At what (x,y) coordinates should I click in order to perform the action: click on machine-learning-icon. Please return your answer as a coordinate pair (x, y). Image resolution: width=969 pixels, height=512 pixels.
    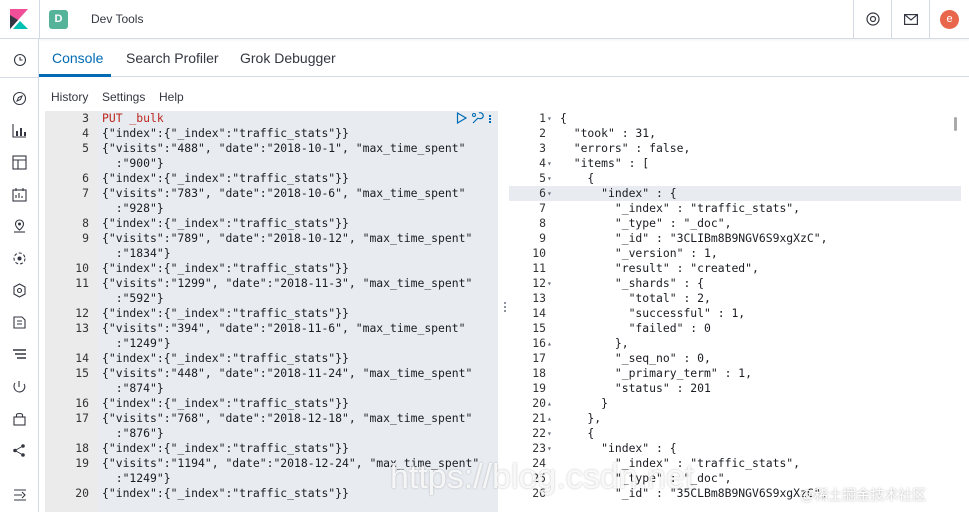
    Looking at the image, I should click on (19, 258).